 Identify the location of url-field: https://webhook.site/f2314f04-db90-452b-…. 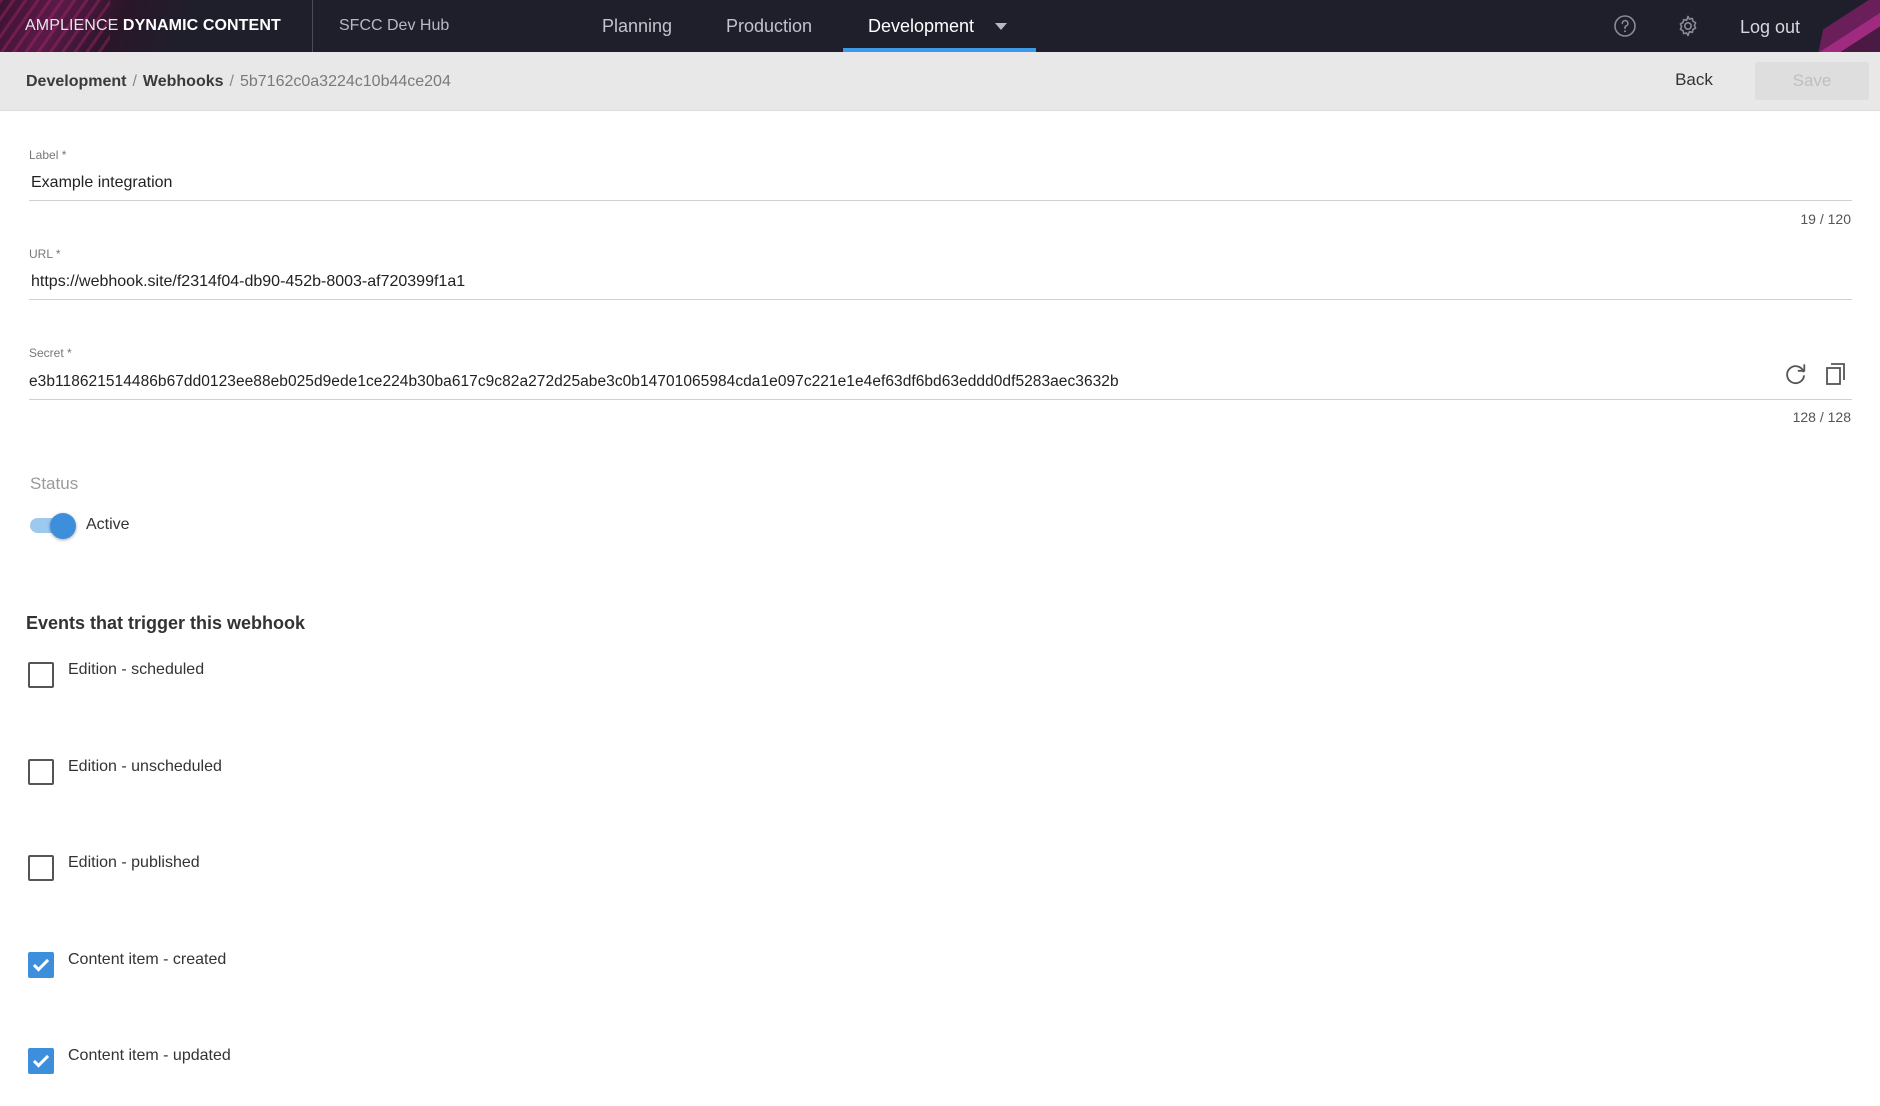
(248, 282).